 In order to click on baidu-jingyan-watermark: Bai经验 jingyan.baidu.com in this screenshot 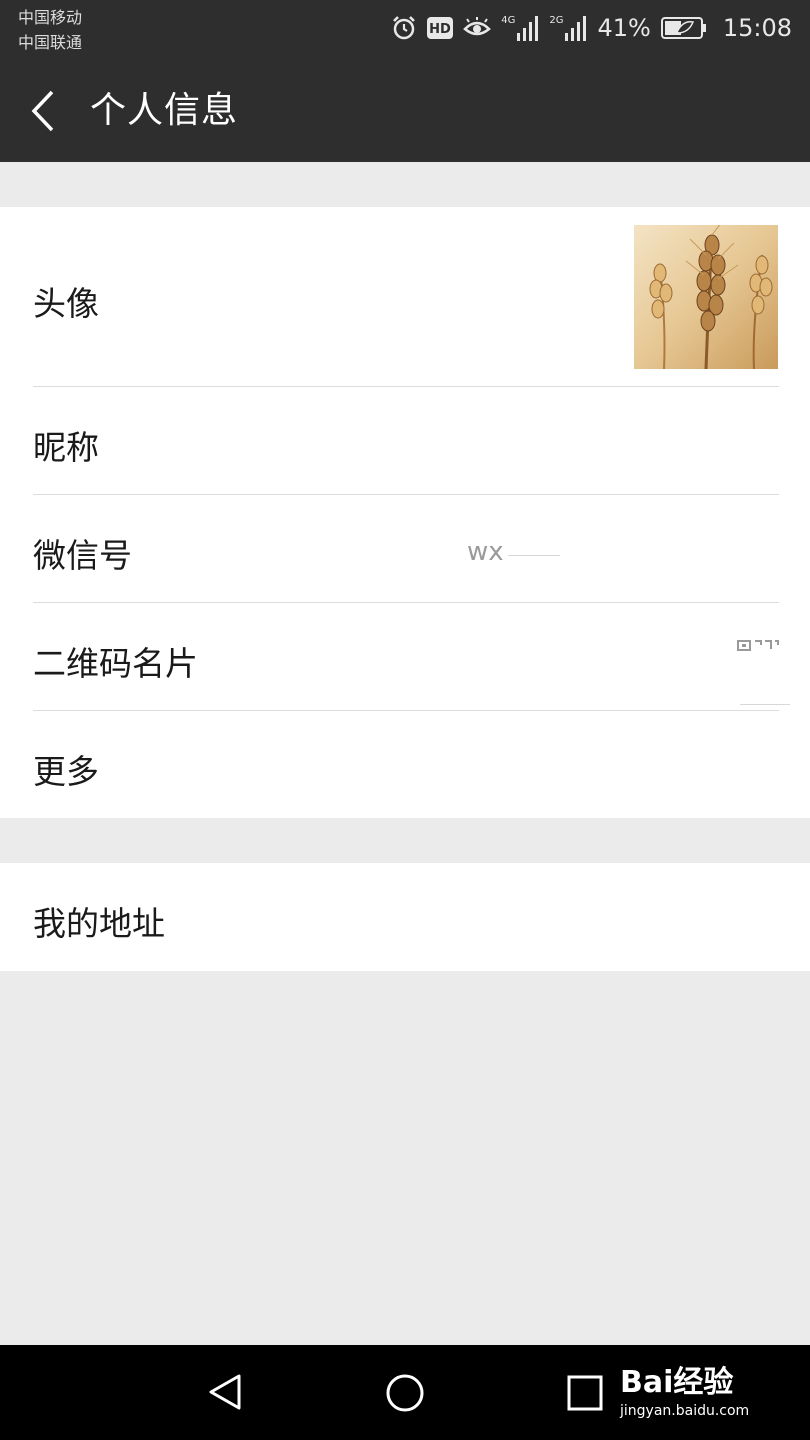, I will do `click(684, 1388)`.